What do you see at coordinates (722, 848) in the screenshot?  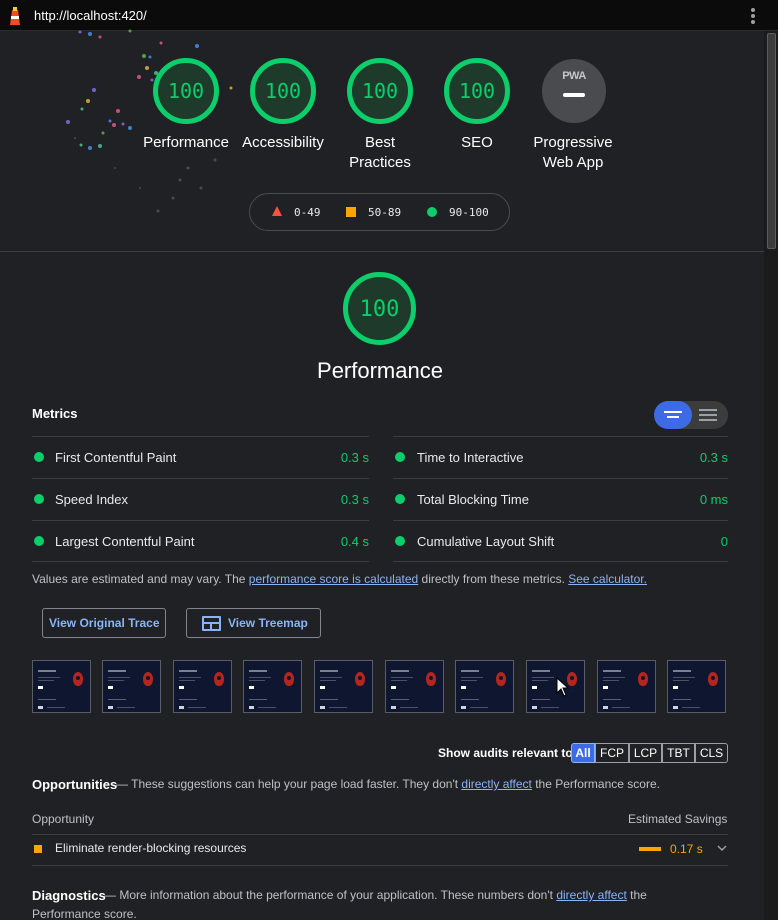 I see `chevron-down-icon` at bounding box center [722, 848].